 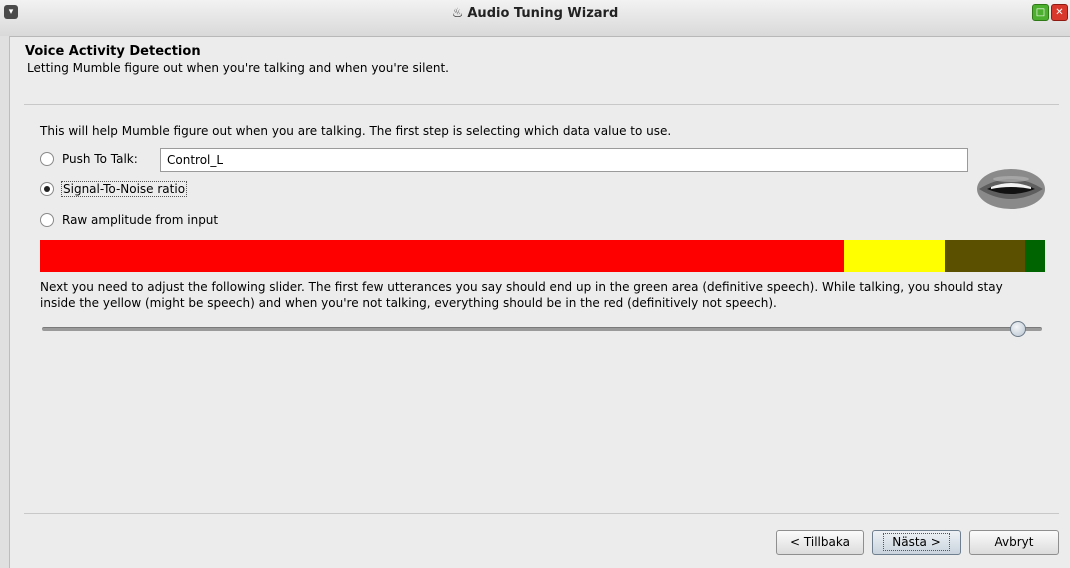 I want to click on next-button: Nästa >, so click(x=916, y=542).